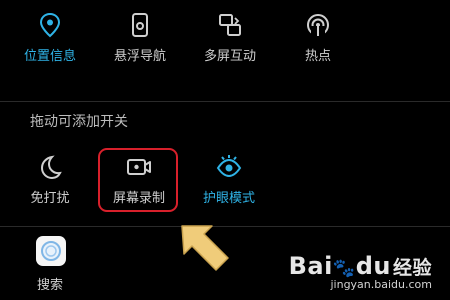 The image size is (450, 300). Describe the element at coordinates (317, 56) in the screenshot. I see `toggle-label: 热点` at that location.